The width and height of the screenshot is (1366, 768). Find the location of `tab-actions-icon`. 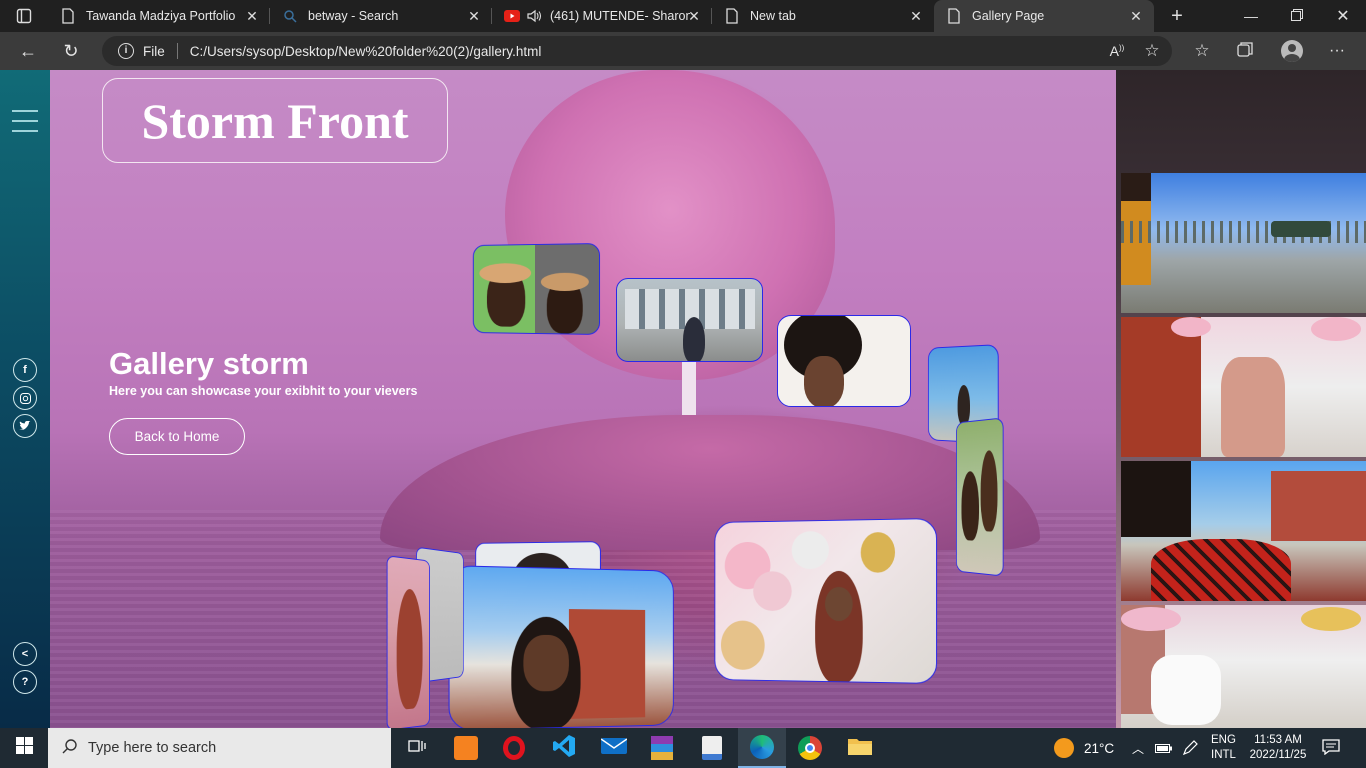

tab-actions-icon is located at coordinates (24, 16).